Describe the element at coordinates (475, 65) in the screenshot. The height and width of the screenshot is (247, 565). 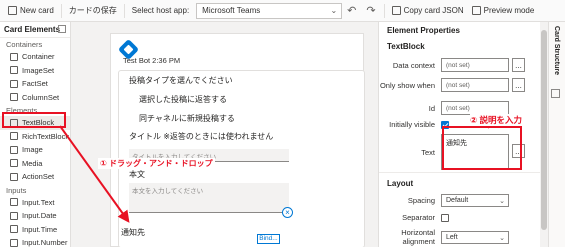
I see `data-context-field: (not set)` at that location.